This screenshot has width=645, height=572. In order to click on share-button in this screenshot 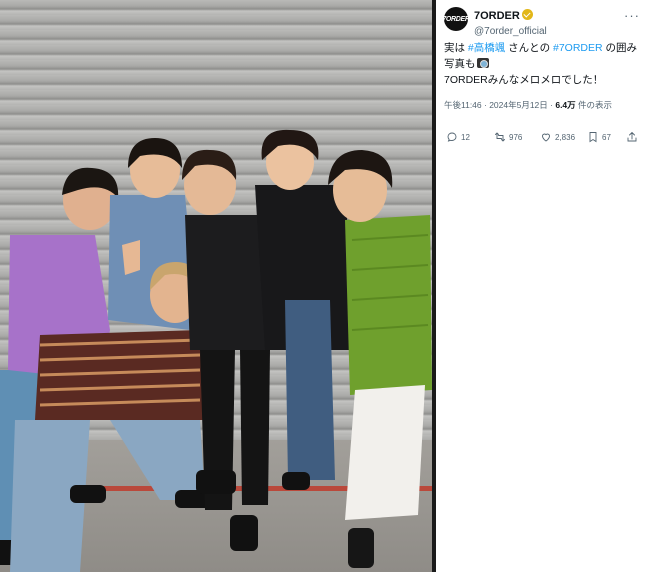, I will do `click(632, 137)`.